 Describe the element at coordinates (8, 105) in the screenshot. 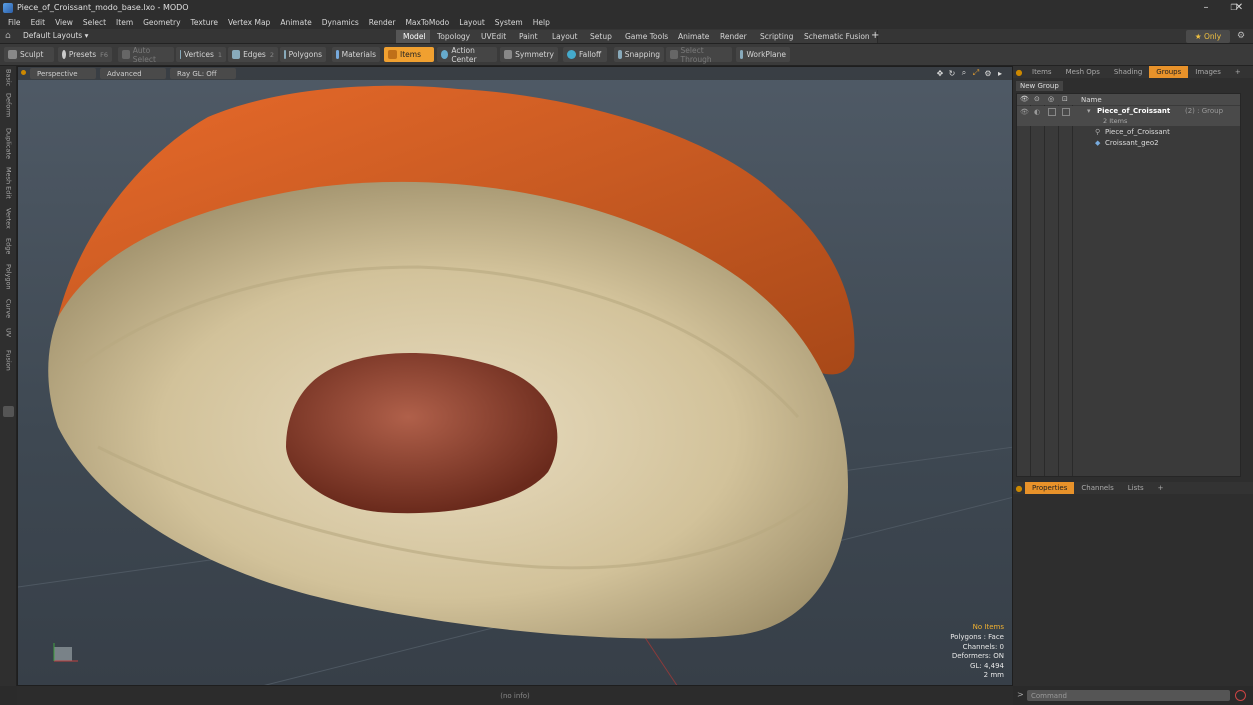

I see `vtab-deform: Deform` at that location.